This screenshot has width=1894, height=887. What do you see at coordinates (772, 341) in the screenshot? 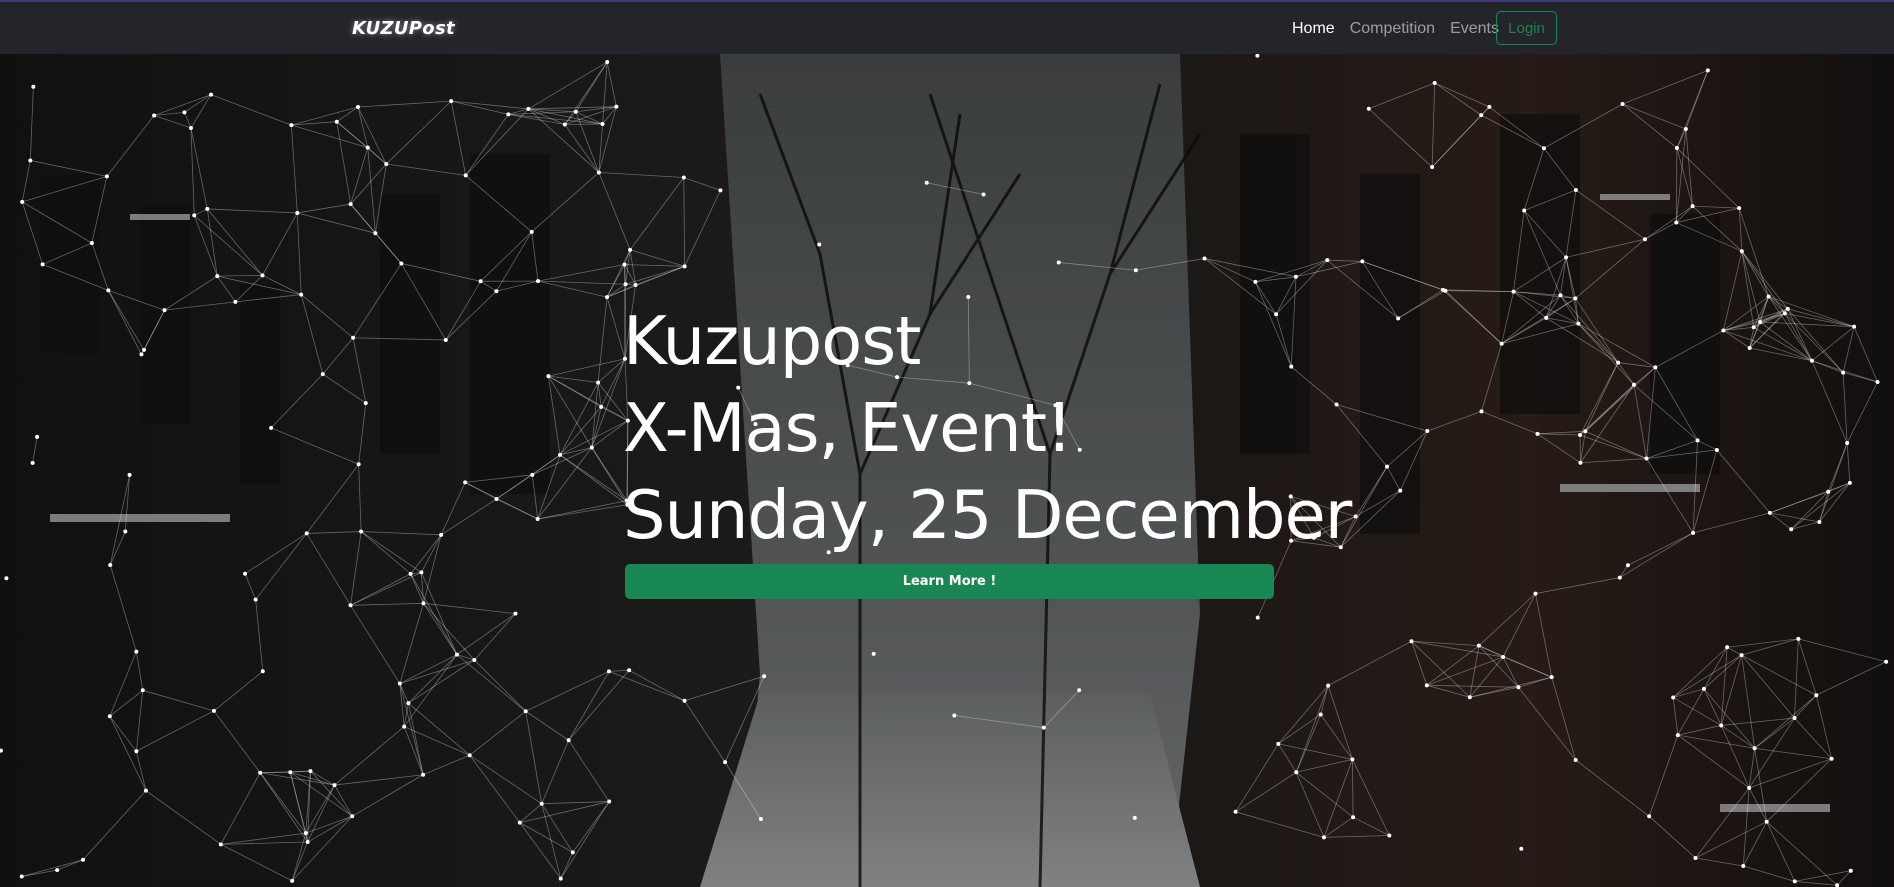
I see `hero-title: Kuzupost` at bounding box center [772, 341].